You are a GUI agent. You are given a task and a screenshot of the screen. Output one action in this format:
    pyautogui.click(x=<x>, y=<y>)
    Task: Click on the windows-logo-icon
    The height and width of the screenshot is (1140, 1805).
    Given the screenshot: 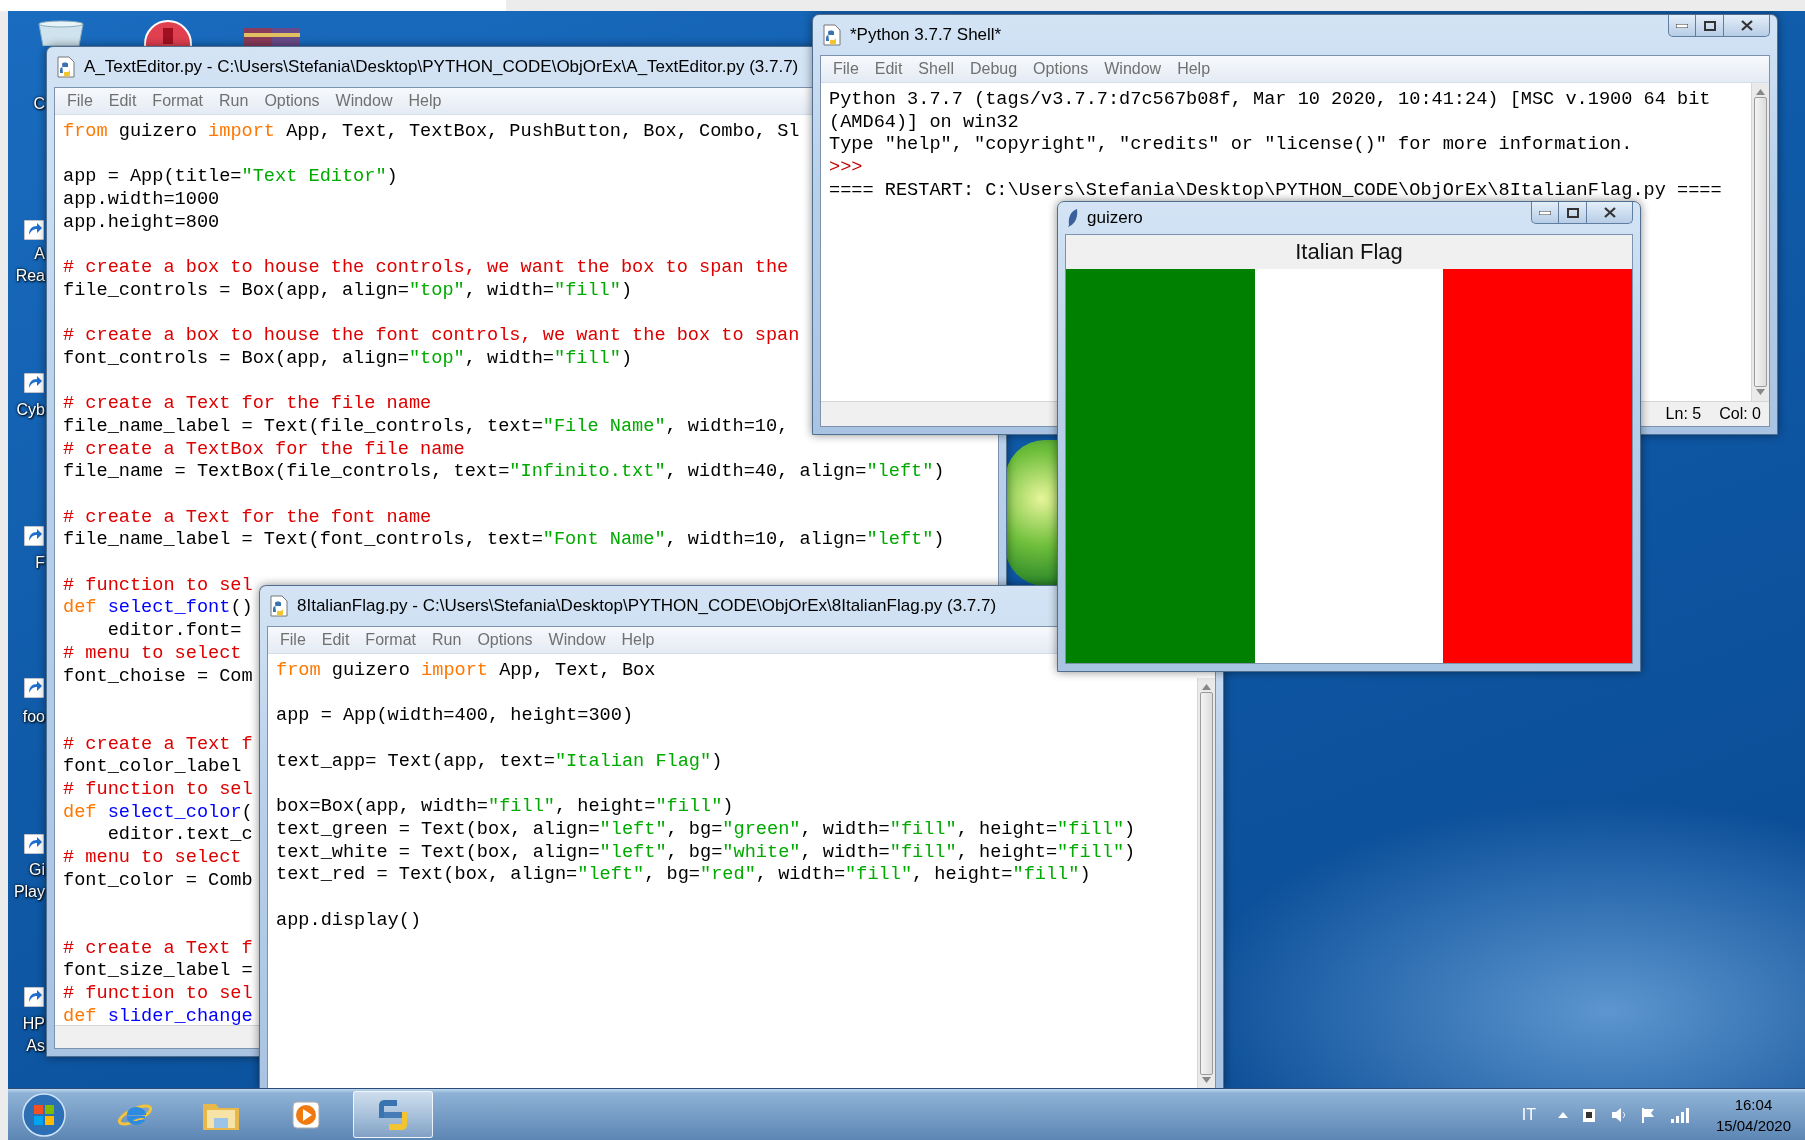 What is the action you would take?
    pyautogui.click(x=44, y=1114)
    